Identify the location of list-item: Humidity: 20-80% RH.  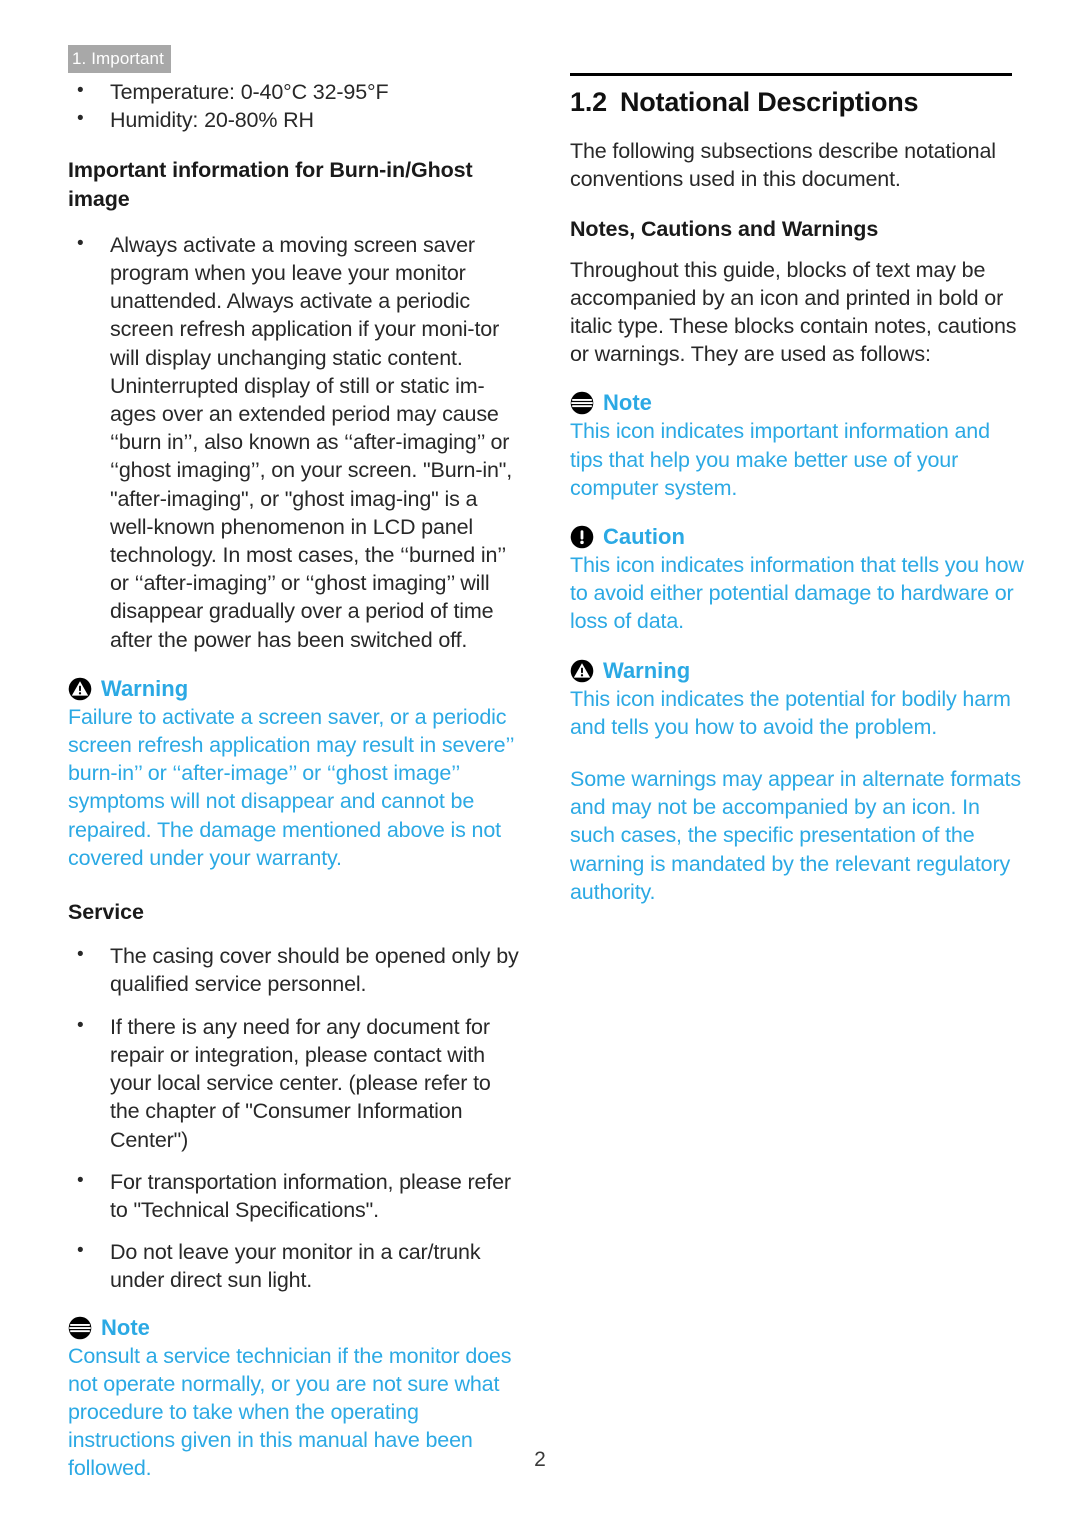
(295, 119).